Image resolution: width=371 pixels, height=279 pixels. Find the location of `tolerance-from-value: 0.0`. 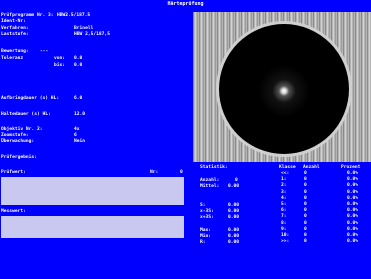

tolerance-from-value: 0.0 is located at coordinates (78, 58).